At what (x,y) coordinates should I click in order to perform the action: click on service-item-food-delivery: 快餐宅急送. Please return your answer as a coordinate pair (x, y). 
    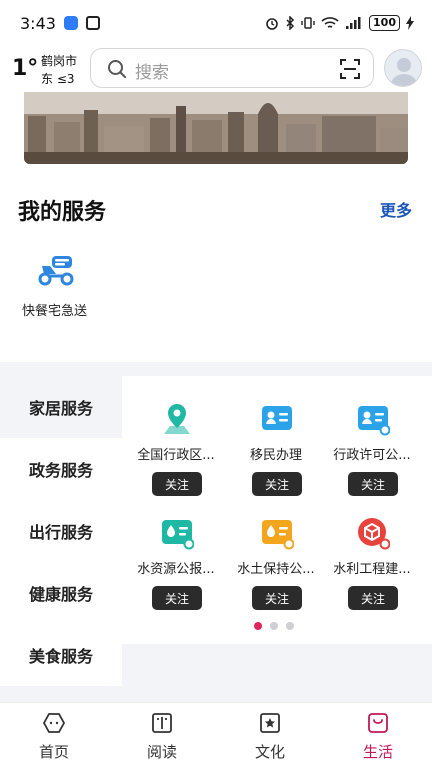
    Looking at the image, I should click on (57, 285).